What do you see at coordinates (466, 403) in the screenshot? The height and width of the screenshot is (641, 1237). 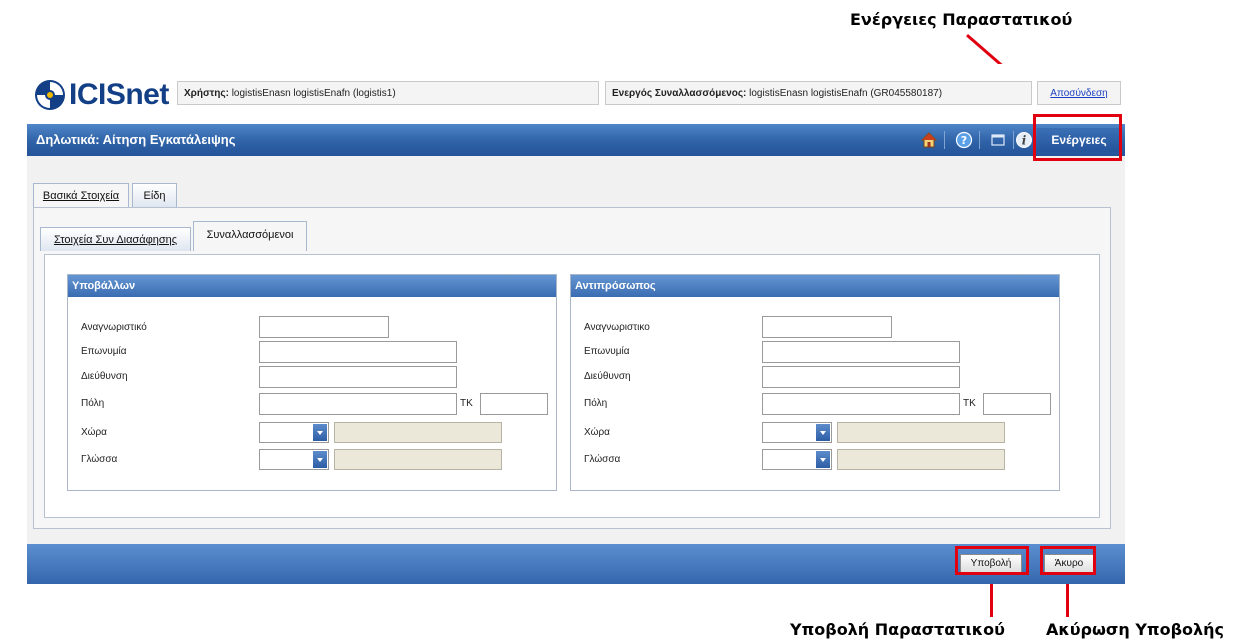 I see `submitter-postcode-label: ΤΚ` at bounding box center [466, 403].